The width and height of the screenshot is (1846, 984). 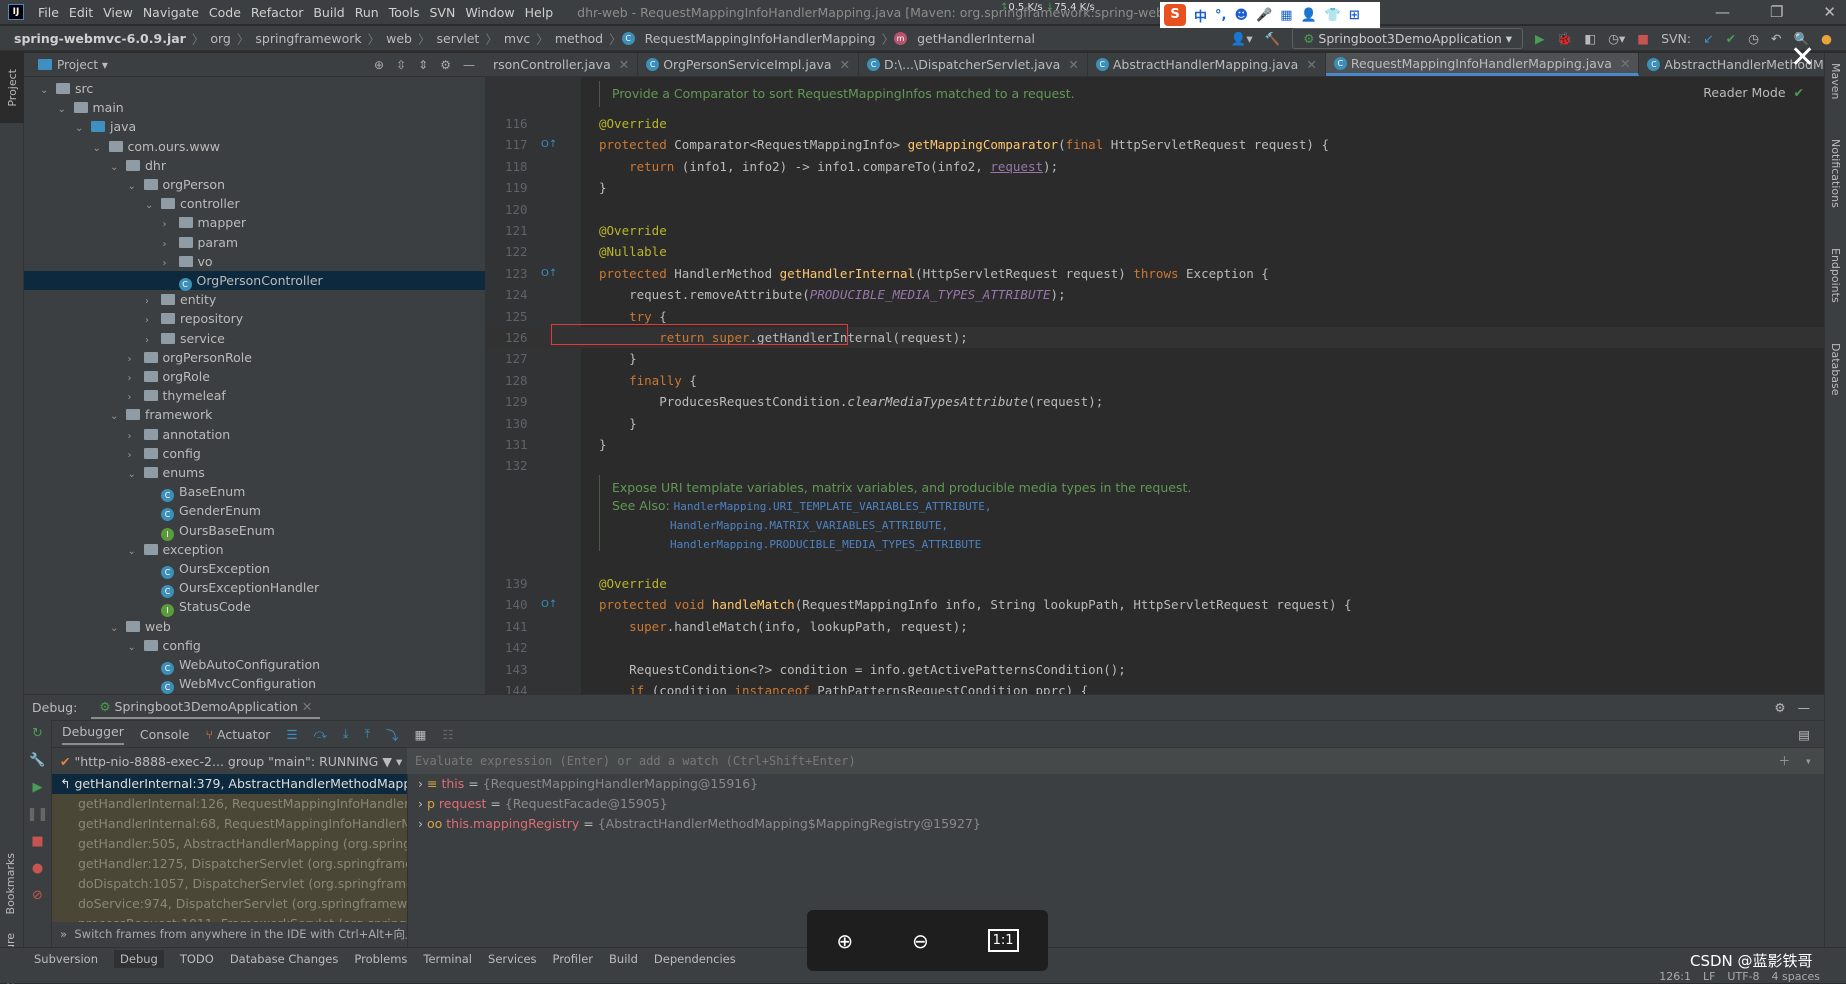 What do you see at coordinates (399, 38) in the screenshot?
I see `breadcrumb-item: web` at bounding box center [399, 38].